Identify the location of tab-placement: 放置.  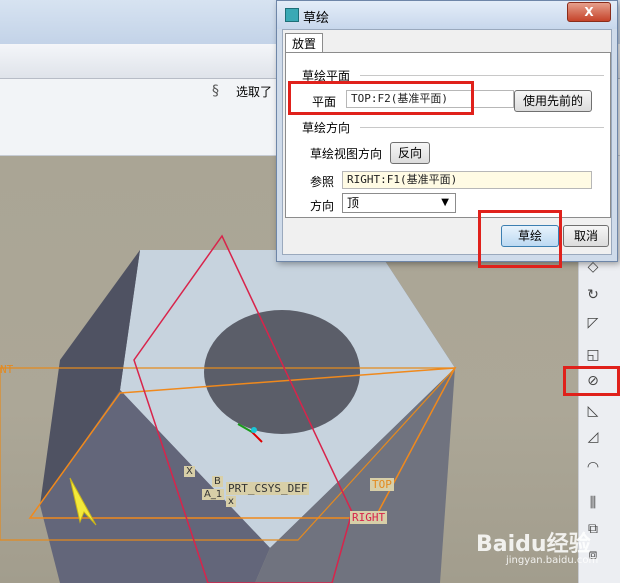
(304, 43).